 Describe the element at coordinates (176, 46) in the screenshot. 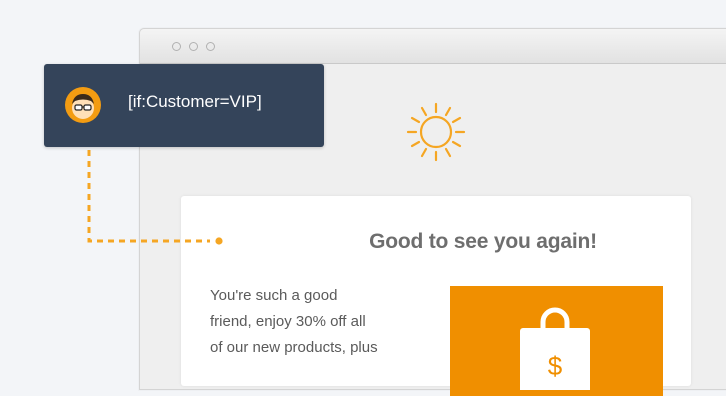

I see `window-close-button` at that location.